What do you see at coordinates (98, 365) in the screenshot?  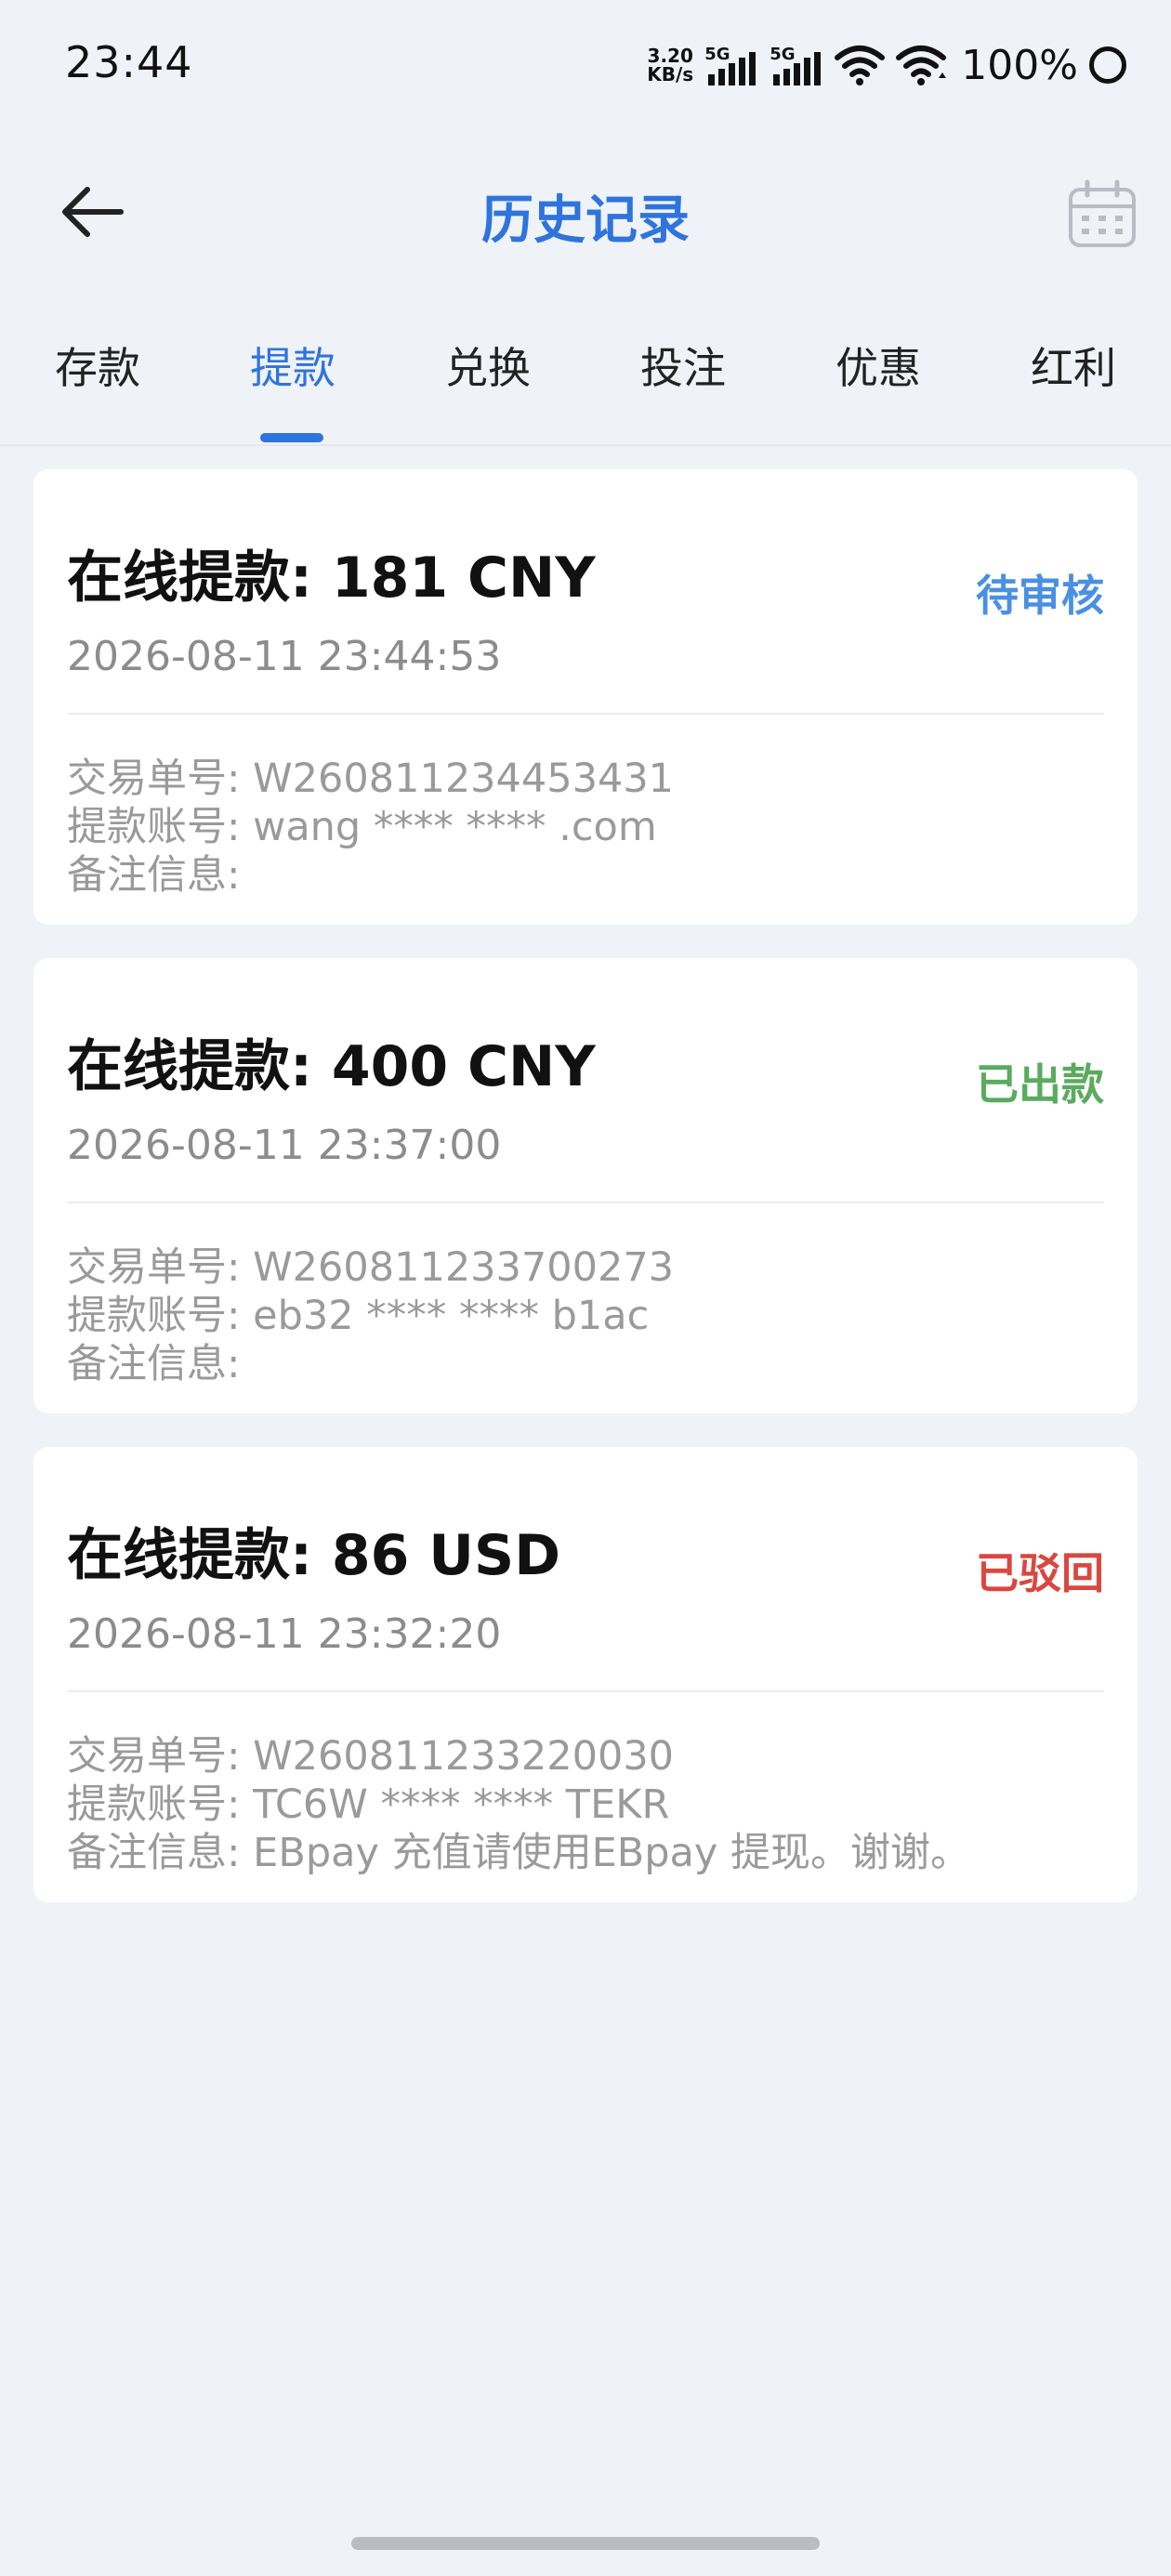 I see `tab-deposit: 存款` at bounding box center [98, 365].